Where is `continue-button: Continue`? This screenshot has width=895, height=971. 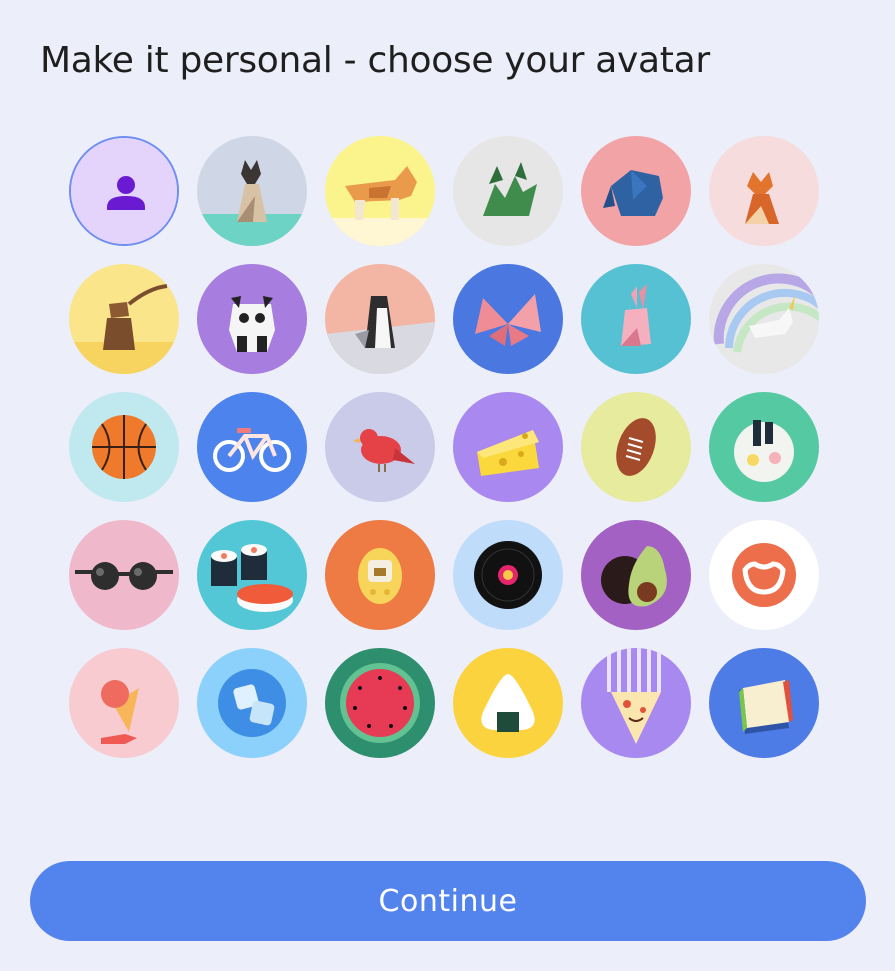
continue-button: Continue is located at coordinates (448, 901).